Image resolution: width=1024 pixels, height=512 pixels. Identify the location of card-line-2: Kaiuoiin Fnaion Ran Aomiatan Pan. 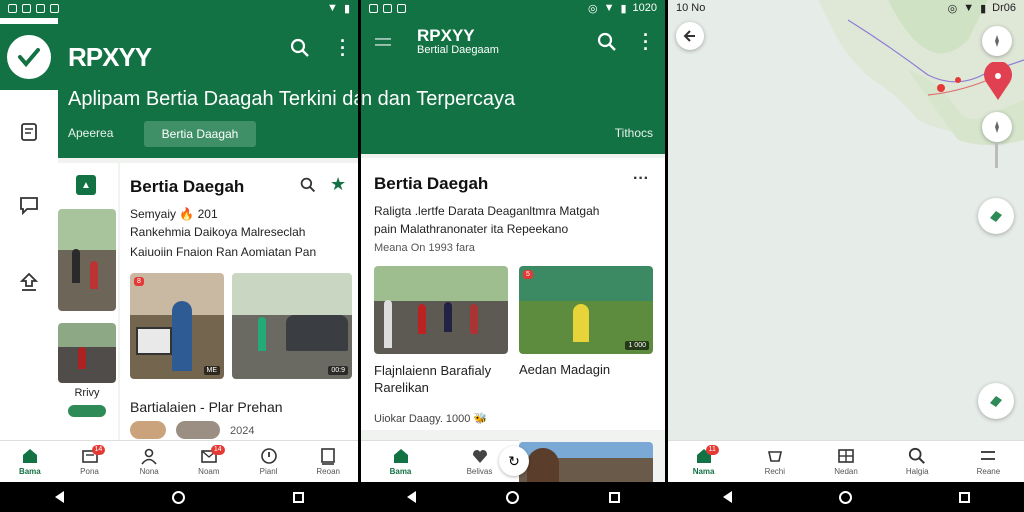
(223, 252).